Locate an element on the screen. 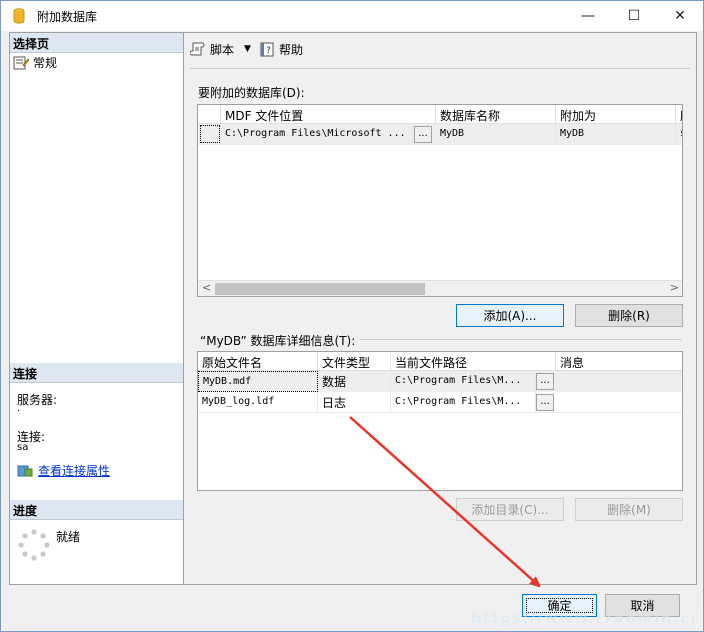 This screenshot has width=704, height=632. cell-file-type: 日志 is located at coordinates (354, 402).